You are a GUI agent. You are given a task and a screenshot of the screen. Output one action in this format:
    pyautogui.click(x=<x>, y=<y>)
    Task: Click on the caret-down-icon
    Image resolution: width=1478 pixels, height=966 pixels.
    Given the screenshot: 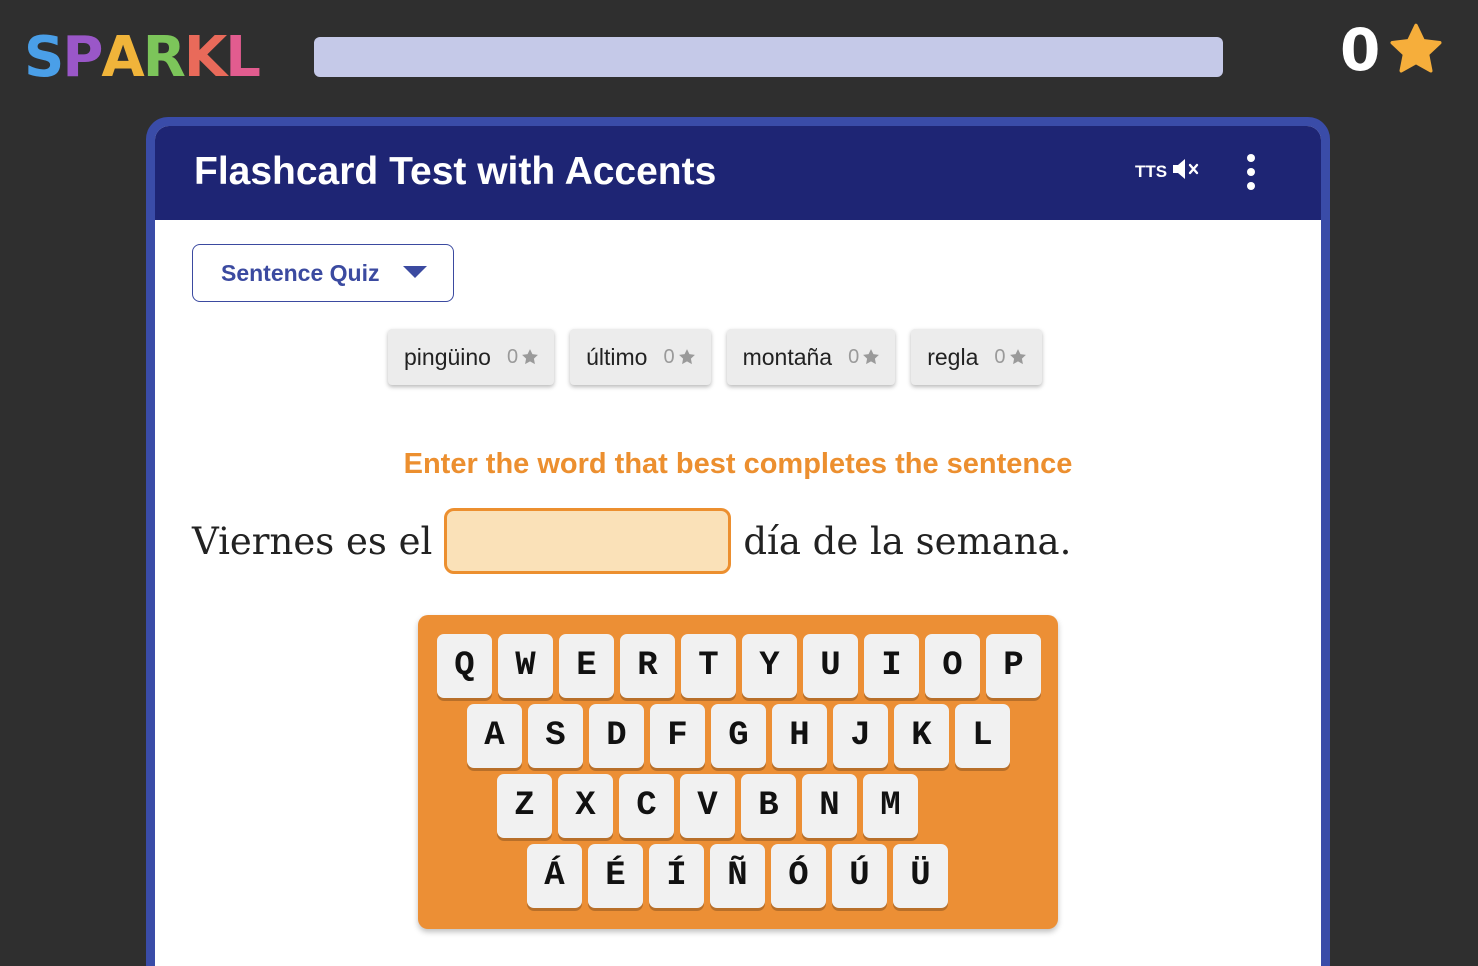 What is the action you would take?
    pyautogui.click(x=415, y=272)
    